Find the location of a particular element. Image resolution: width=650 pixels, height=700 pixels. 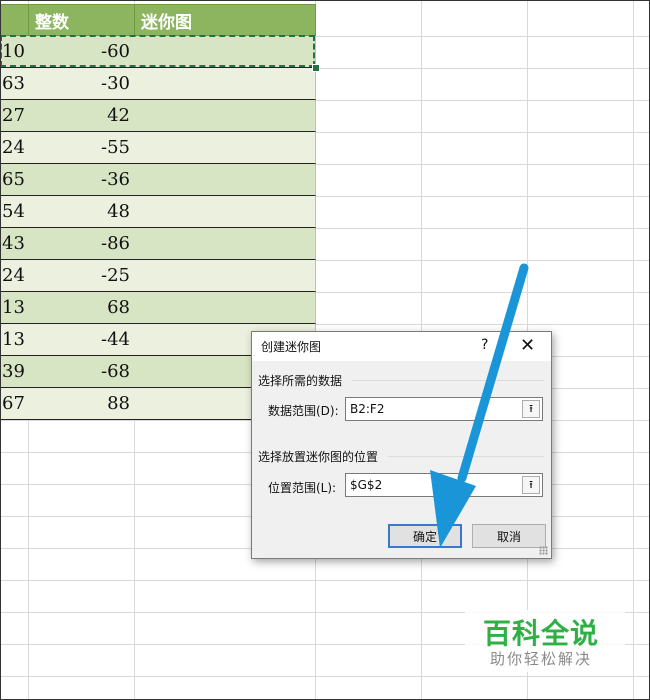

cell-a: 27 is located at coordinates (14, 116).